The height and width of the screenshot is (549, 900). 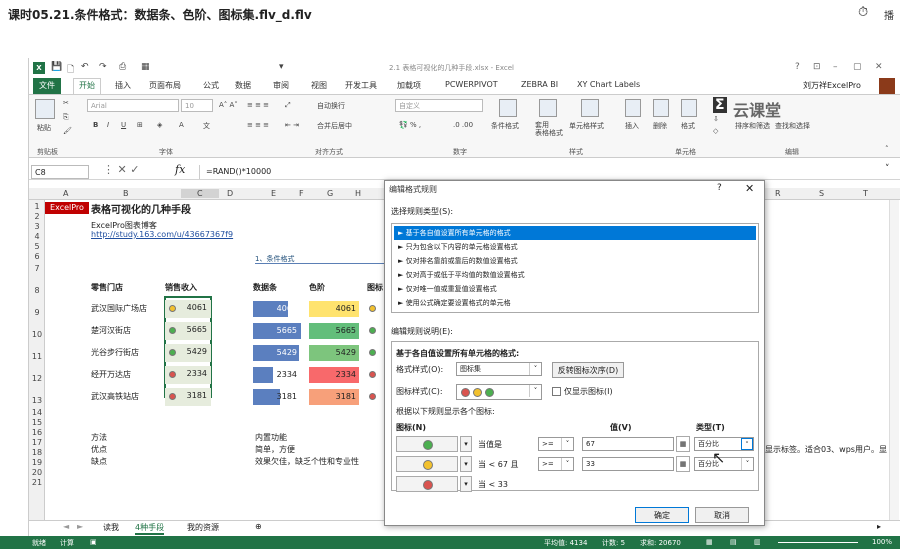 I want to click on databar-cell: 2334, so click(x=277, y=375).